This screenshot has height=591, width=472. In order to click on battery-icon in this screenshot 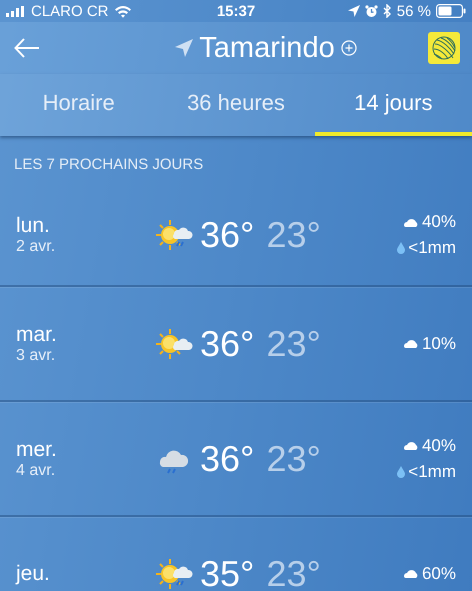, I will do `click(451, 11)`.